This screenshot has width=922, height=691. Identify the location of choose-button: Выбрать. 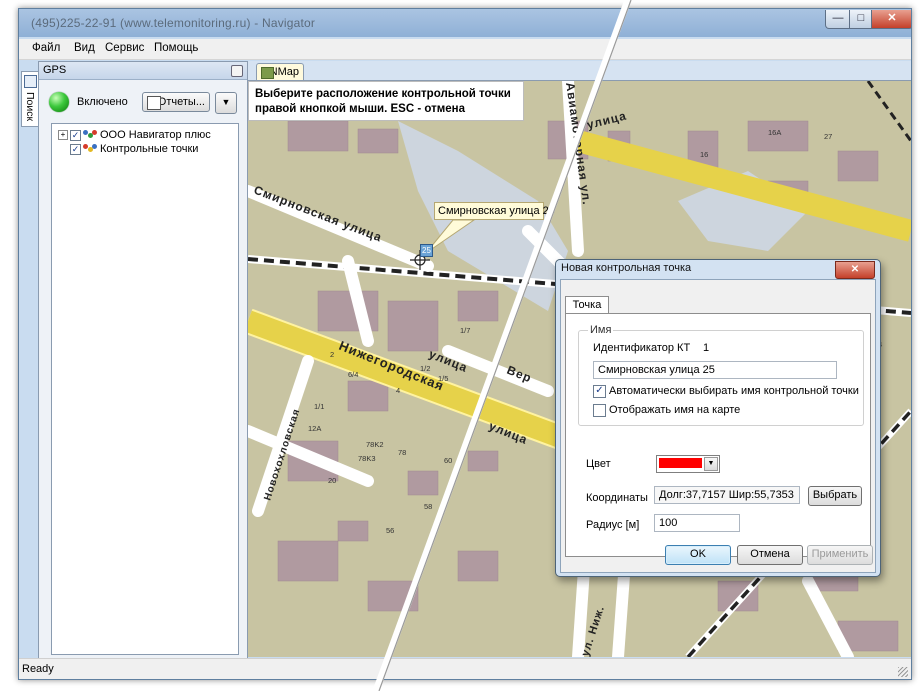
(835, 496).